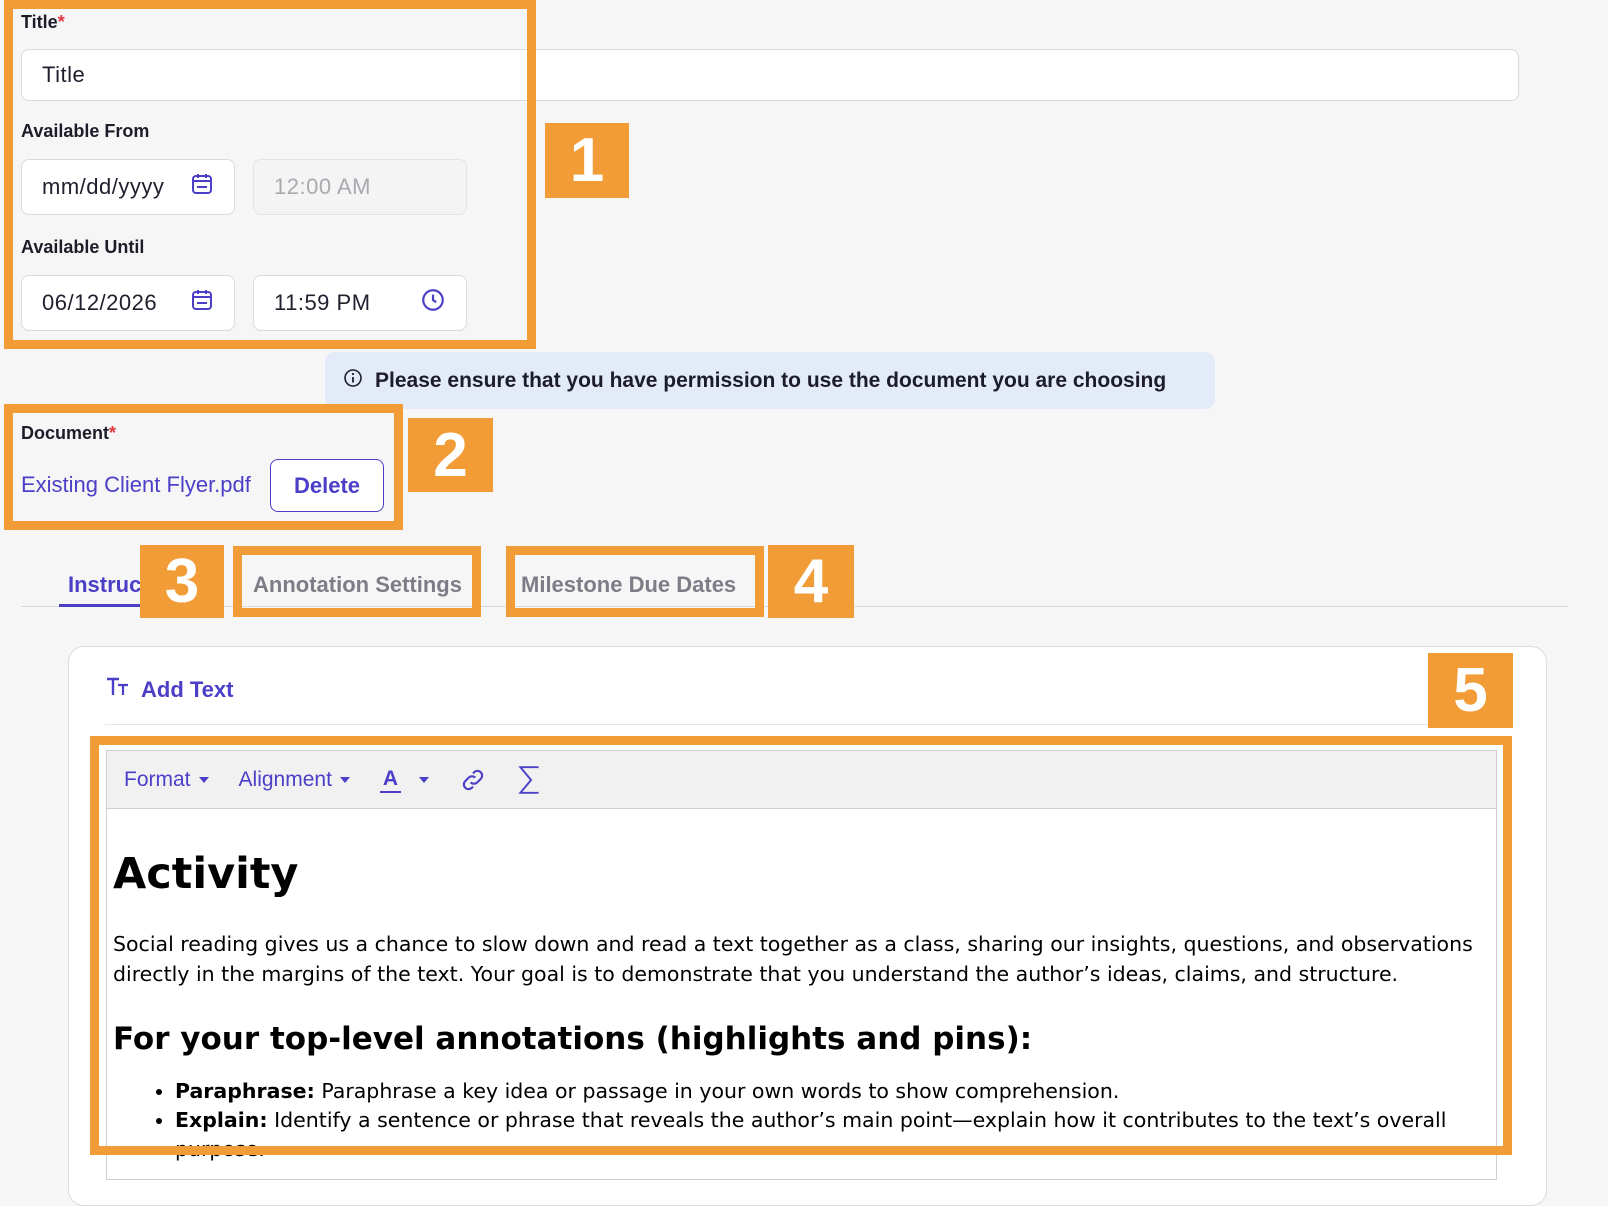 The height and width of the screenshot is (1206, 1608). Describe the element at coordinates (182, 581) in the screenshot. I see `marker-3: 3` at that location.